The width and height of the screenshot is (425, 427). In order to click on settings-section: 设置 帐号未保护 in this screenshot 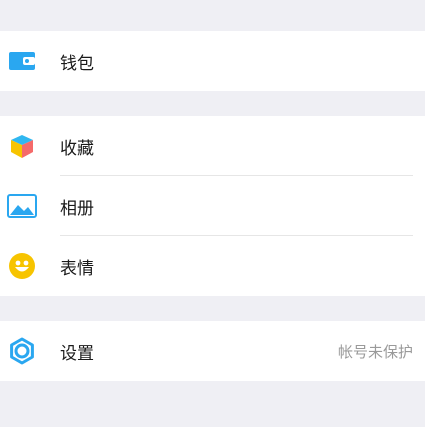, I will do `click(212, 351)`.